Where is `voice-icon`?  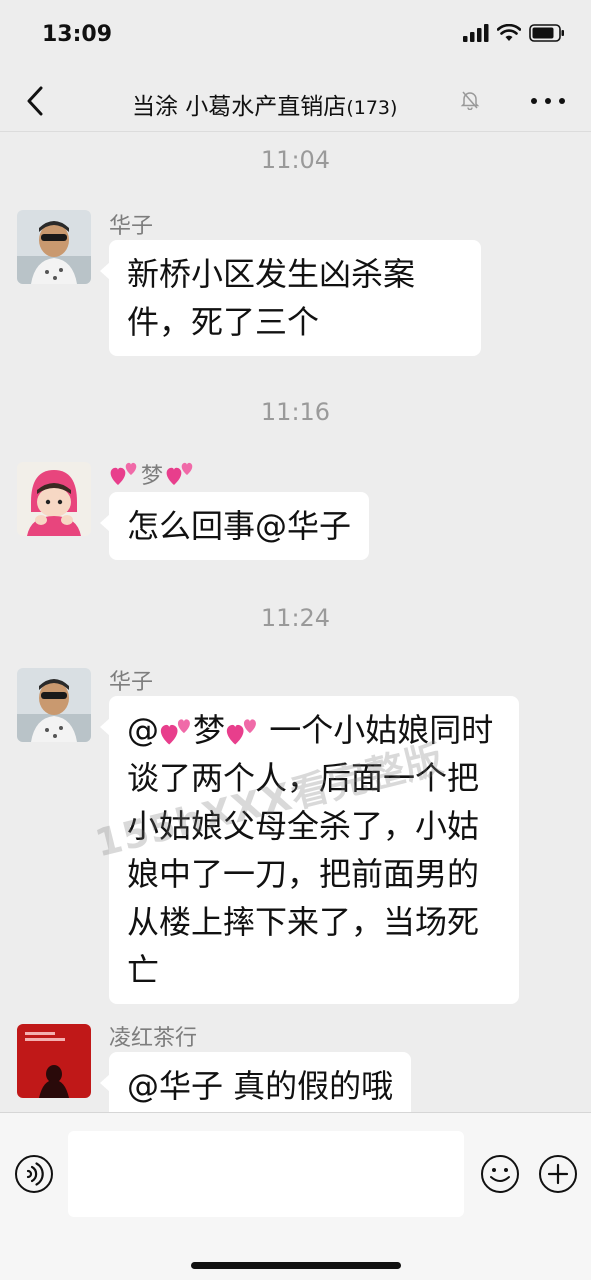
voice-icon is located at coordinates (34, 1174).